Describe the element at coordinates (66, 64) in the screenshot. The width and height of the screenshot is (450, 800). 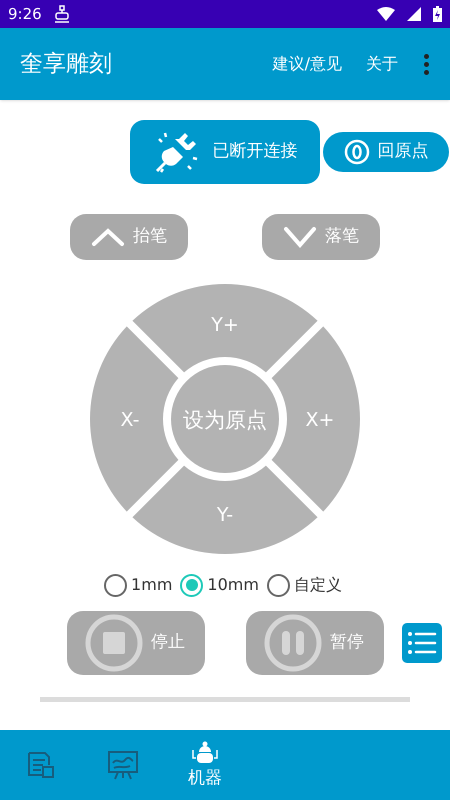
I see `app-title: 奎享雕刻` at that location.